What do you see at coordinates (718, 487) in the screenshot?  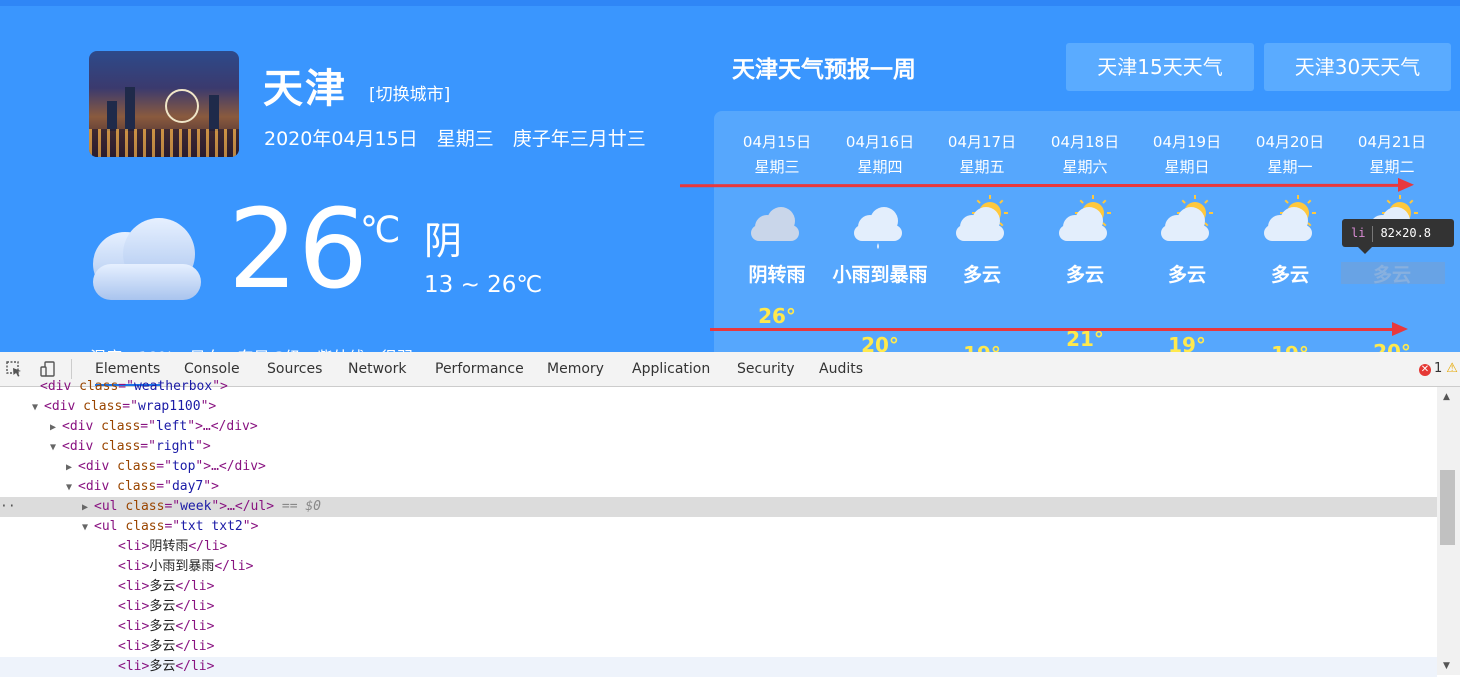 I see `dom-node-row: ▼ <div class="day7">` at bounding box center [718, 487].